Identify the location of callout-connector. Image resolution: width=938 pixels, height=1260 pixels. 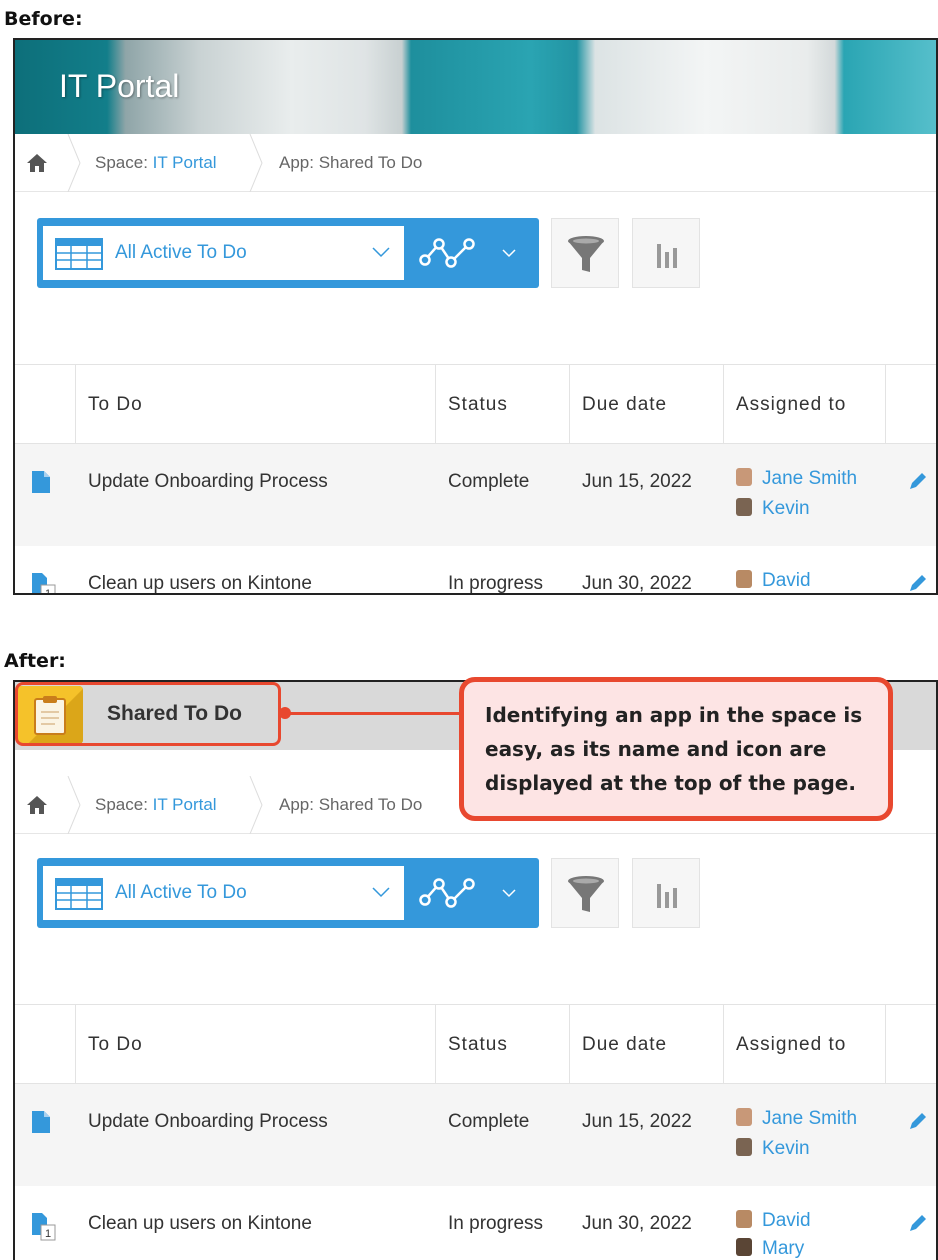
(373, 713).